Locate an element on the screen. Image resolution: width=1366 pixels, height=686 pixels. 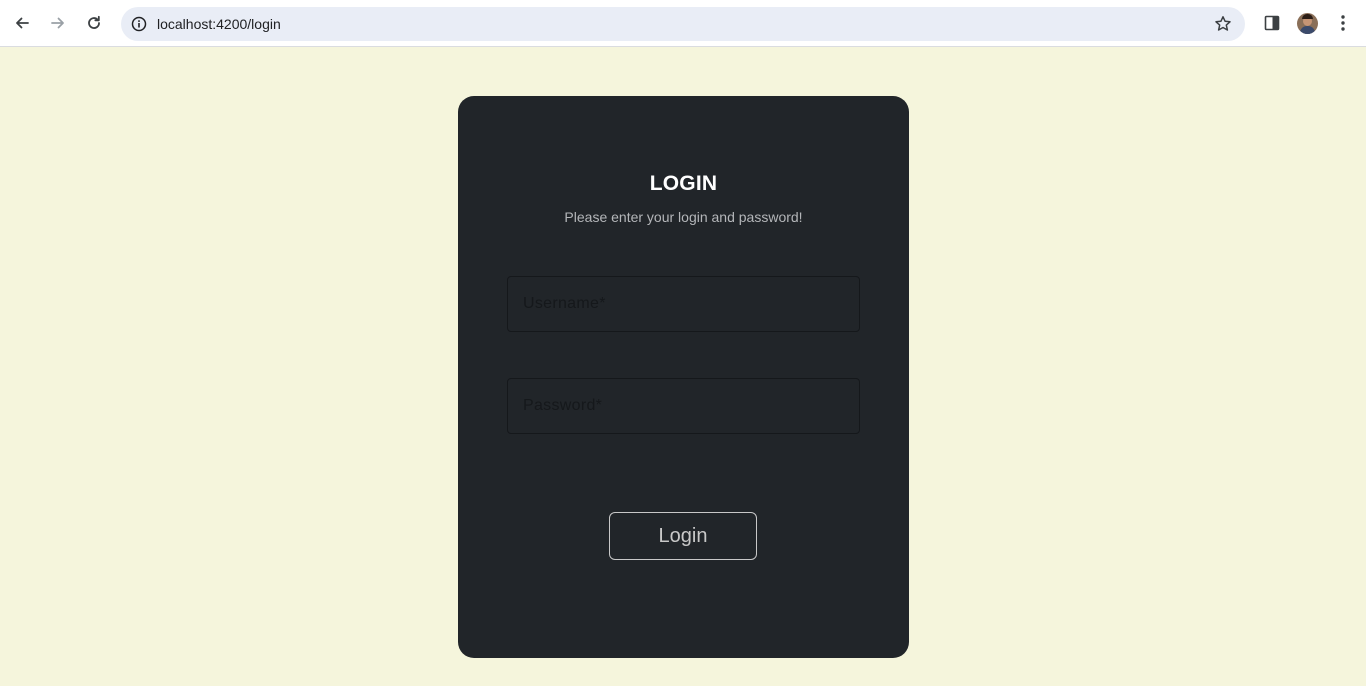
address-bar: localhost:4200/login is located at coordinates (683, 24).